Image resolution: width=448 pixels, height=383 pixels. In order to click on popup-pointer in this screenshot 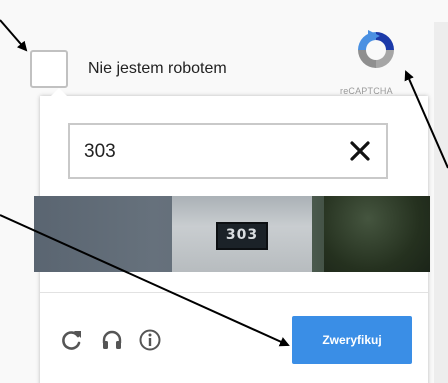, I will do `click(59, 92)`.